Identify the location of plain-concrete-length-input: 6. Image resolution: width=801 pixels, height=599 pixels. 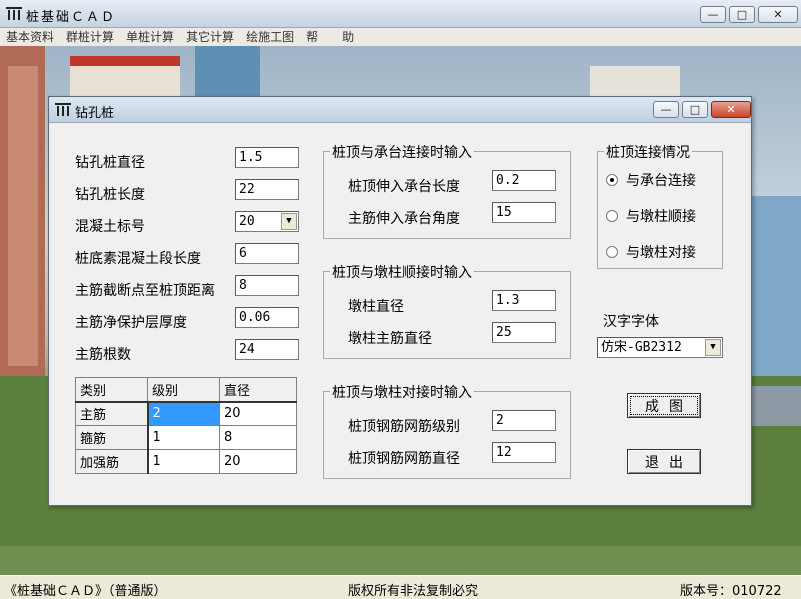
(267, 253).